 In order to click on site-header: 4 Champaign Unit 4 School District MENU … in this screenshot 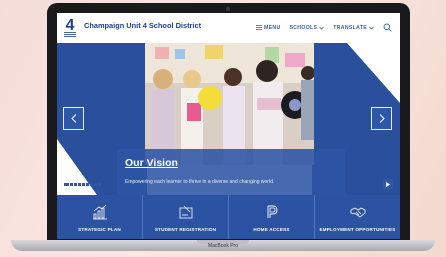, I will do `click(228, 28)`.